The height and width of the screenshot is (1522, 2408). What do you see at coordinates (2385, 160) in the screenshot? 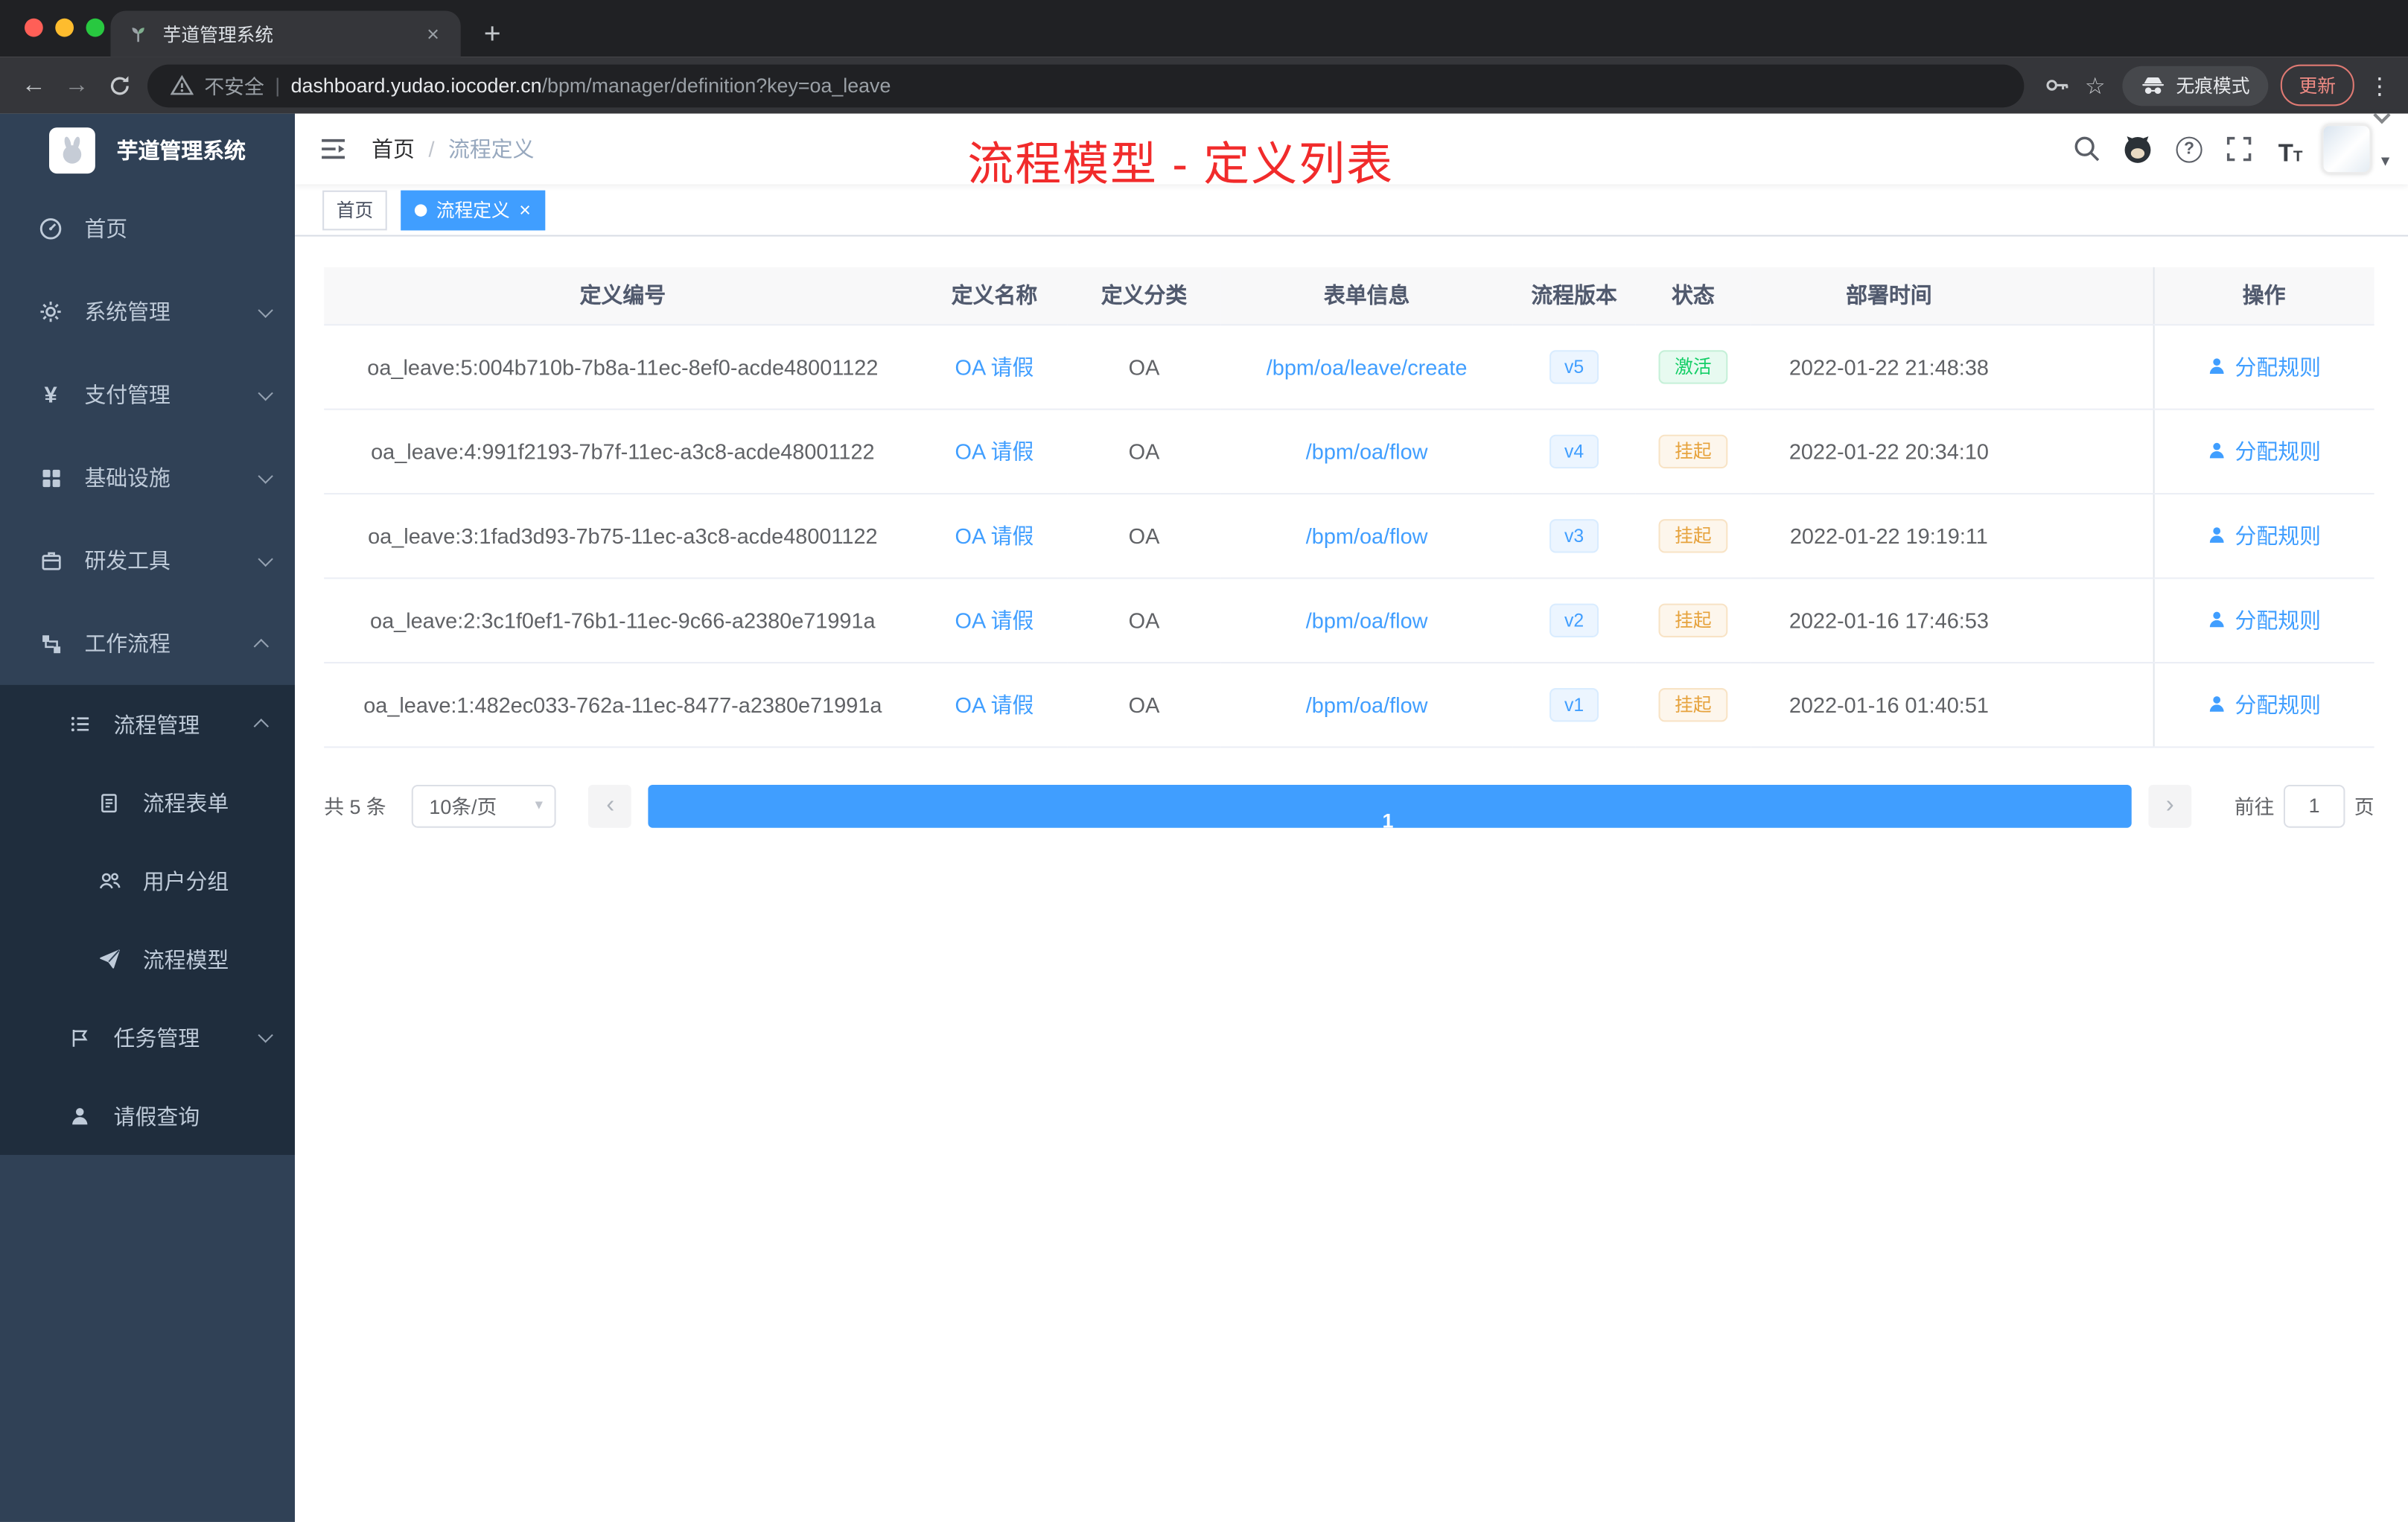
I see `caret-down-icon: ▾` at bounding box center [2385, 160].